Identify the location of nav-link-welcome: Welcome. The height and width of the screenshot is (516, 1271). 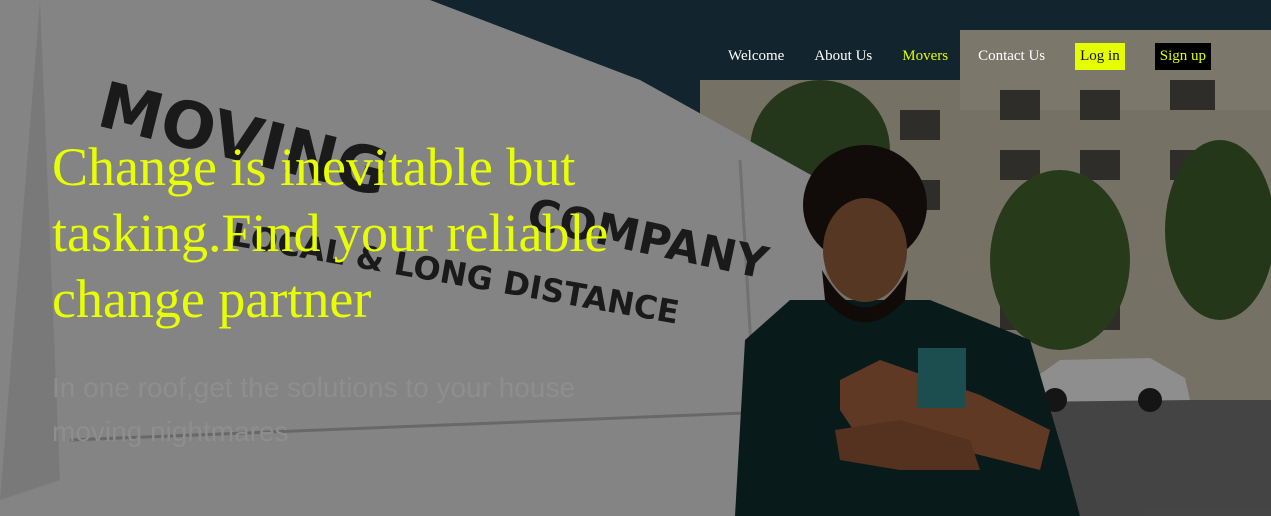
(756, 56).